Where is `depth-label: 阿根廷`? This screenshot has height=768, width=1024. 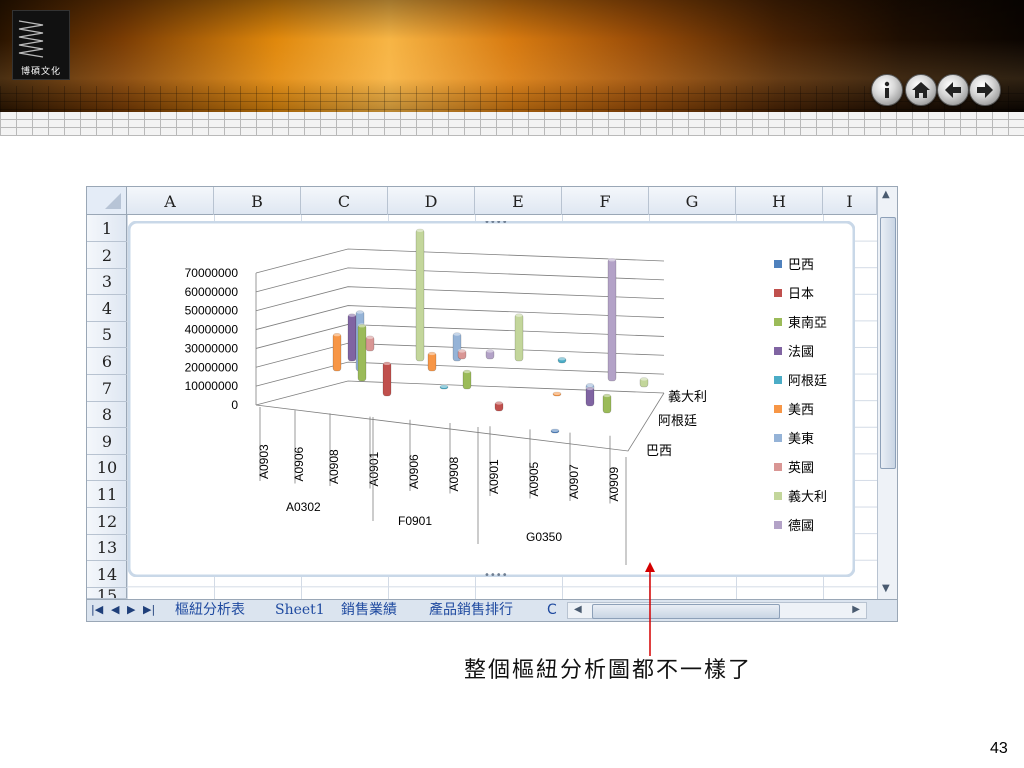 depth-label: 阿根廷 is located at coordinates (677, 421).